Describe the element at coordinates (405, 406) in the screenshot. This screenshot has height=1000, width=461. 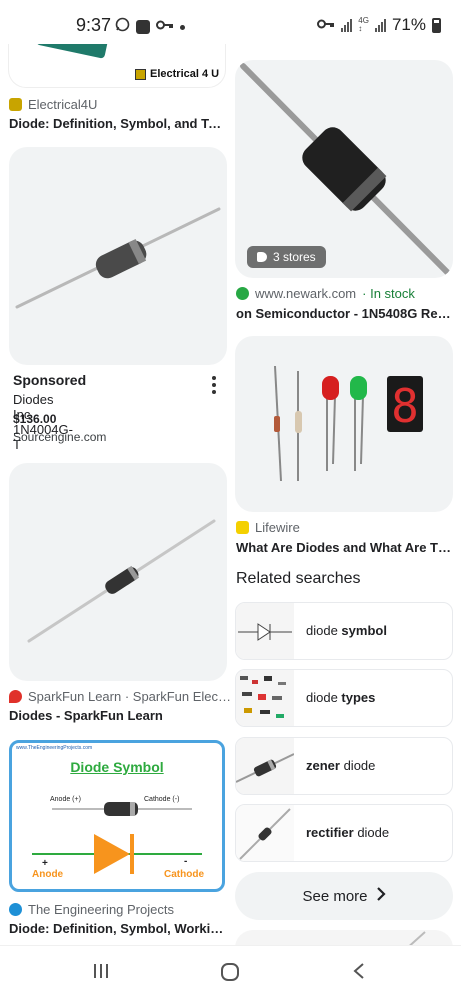
I see `svg-text: 8` at that location.